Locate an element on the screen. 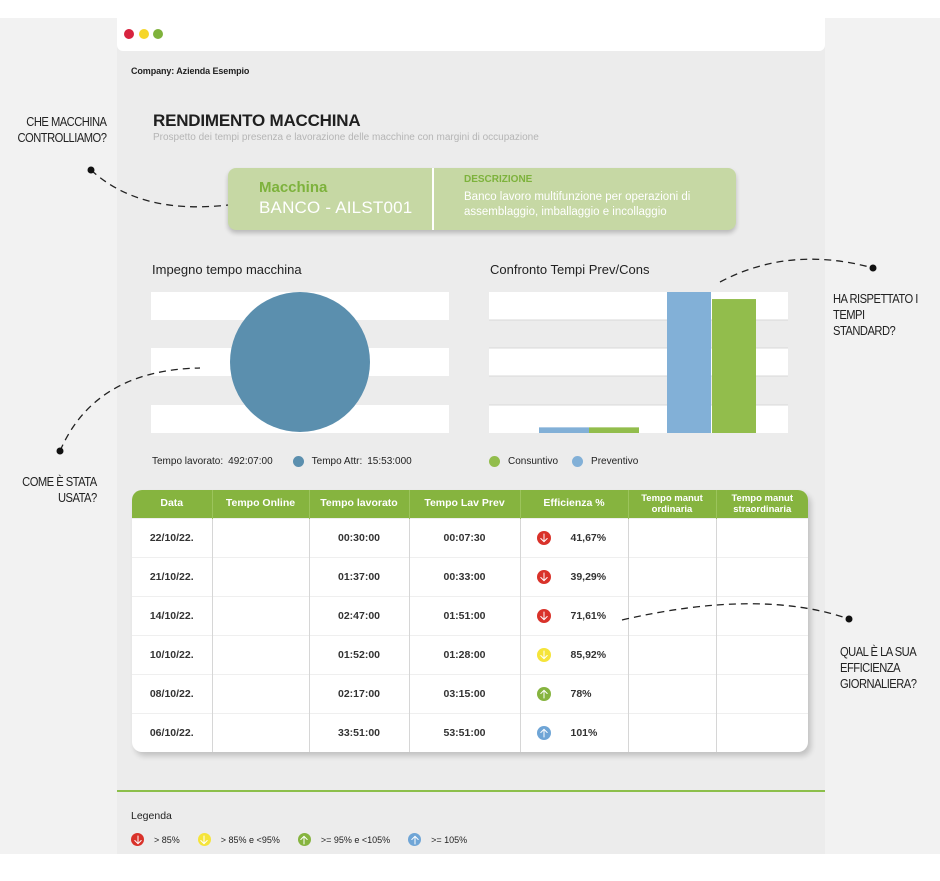 The image size is (940, 881). cell-efficiency: 41,67% is located at coordinates (573, 537).